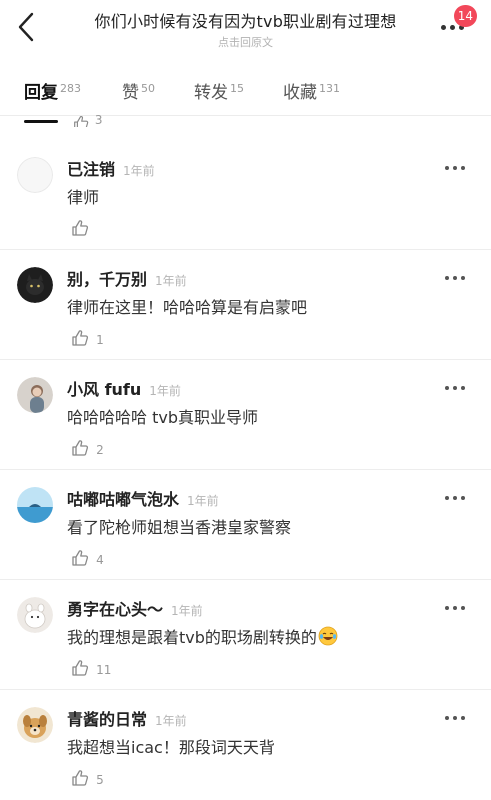  What do you see at coordinates (41, 121) in the screenshot?
I see `active-tab-indicator` at bounding box center [41, 121].